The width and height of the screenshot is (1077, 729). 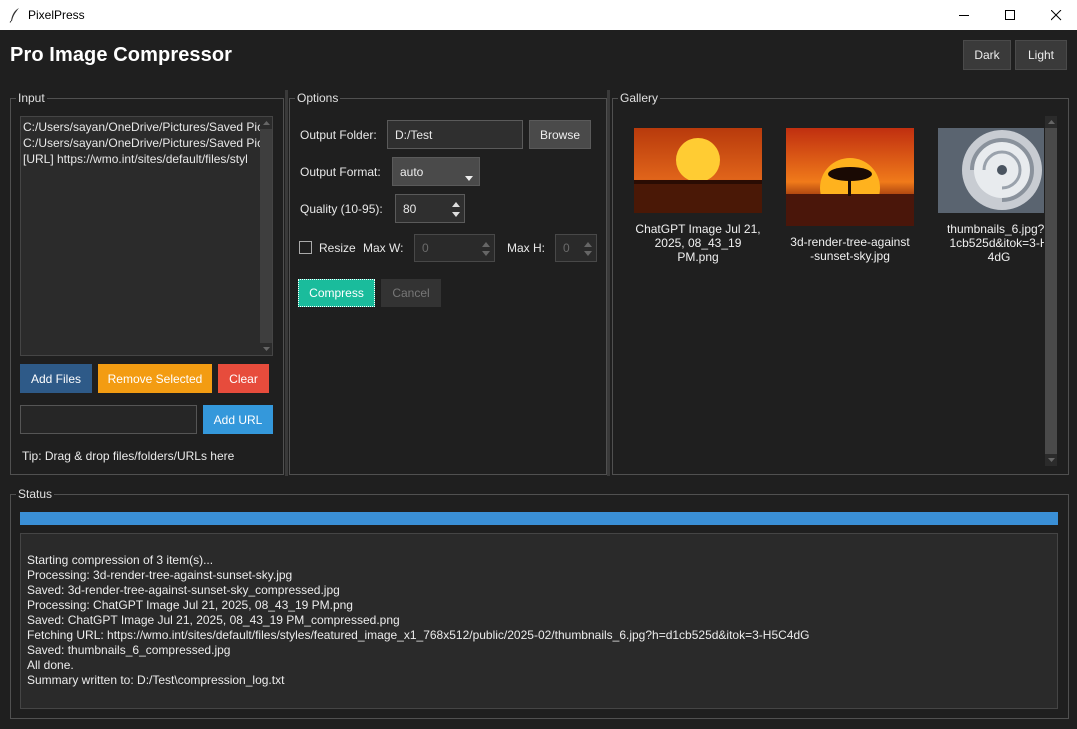 What do you see at coordinates (56, 15) in the screenshot?
I see `window-title: PixelPress` at bounding box center [56, 15].